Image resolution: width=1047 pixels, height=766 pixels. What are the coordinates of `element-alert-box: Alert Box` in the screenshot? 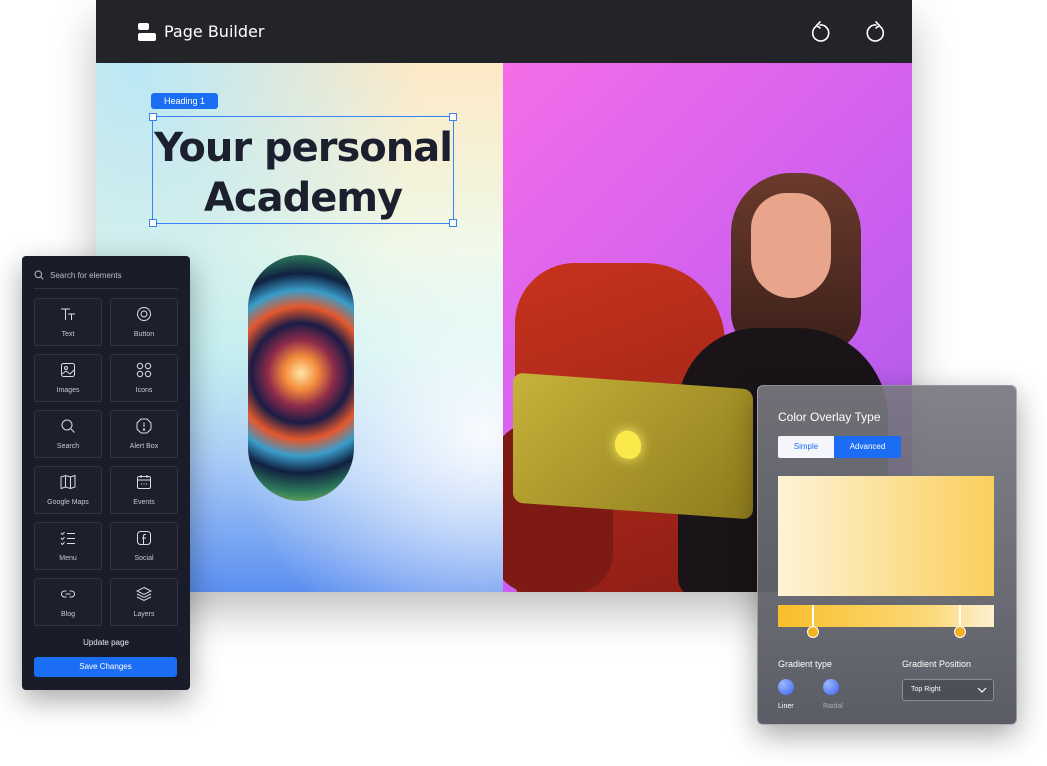 It's located at (144, 434).